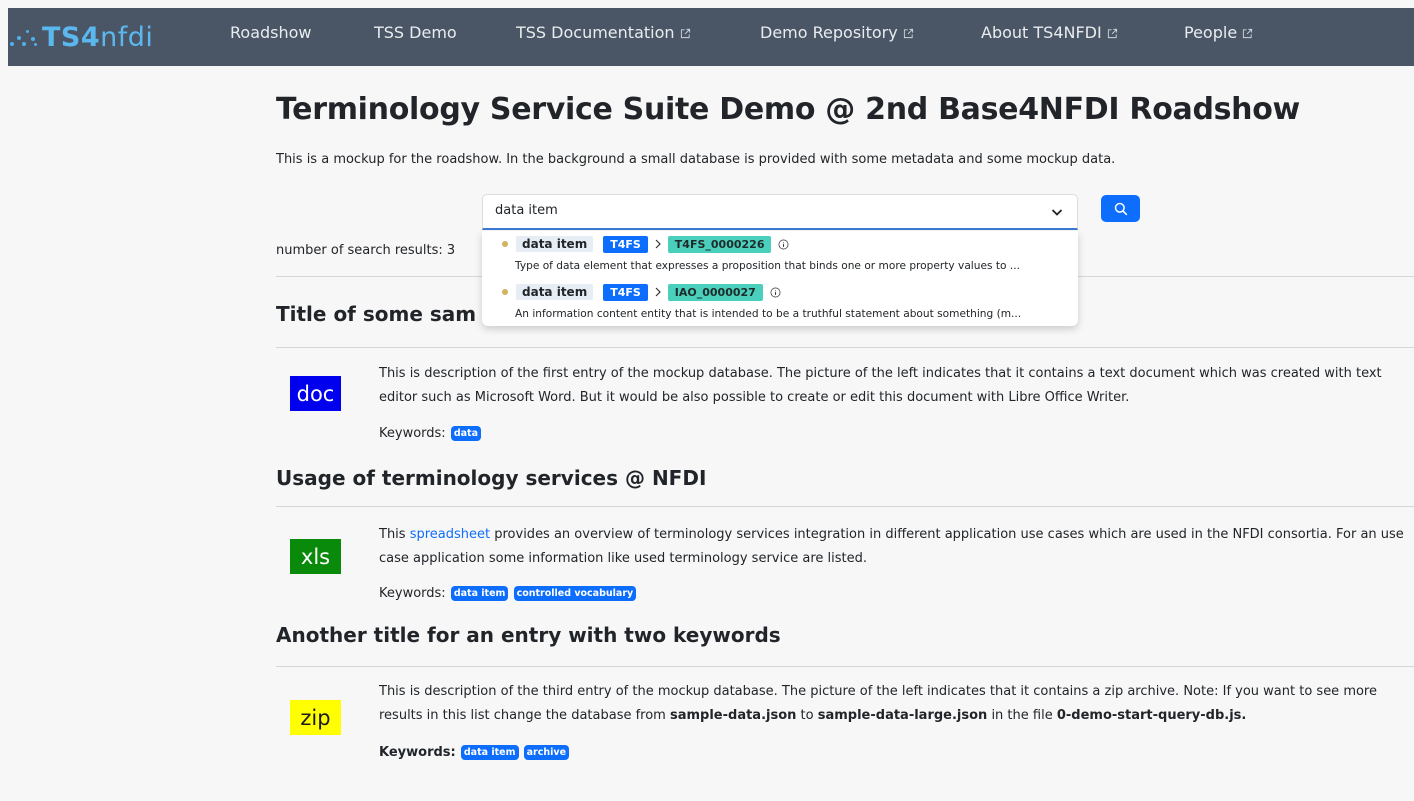 Image resolution: width=1414 pixels, height=801 pixels. Describe the element at coordinates (546, 752) in the screenshot. I see `keyword-badge: archive` at that location.